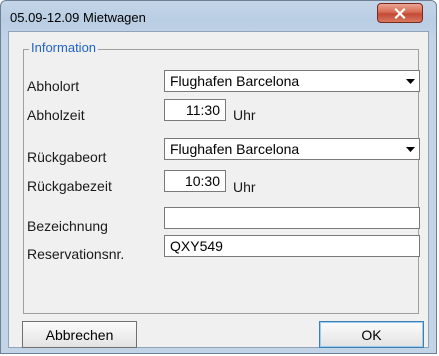 The image size is (439, 356). What do you see at coordinates (195, 110) in the screenshot?
I see `pickup-time-field: 11:30` at bounding box center [195, 110].